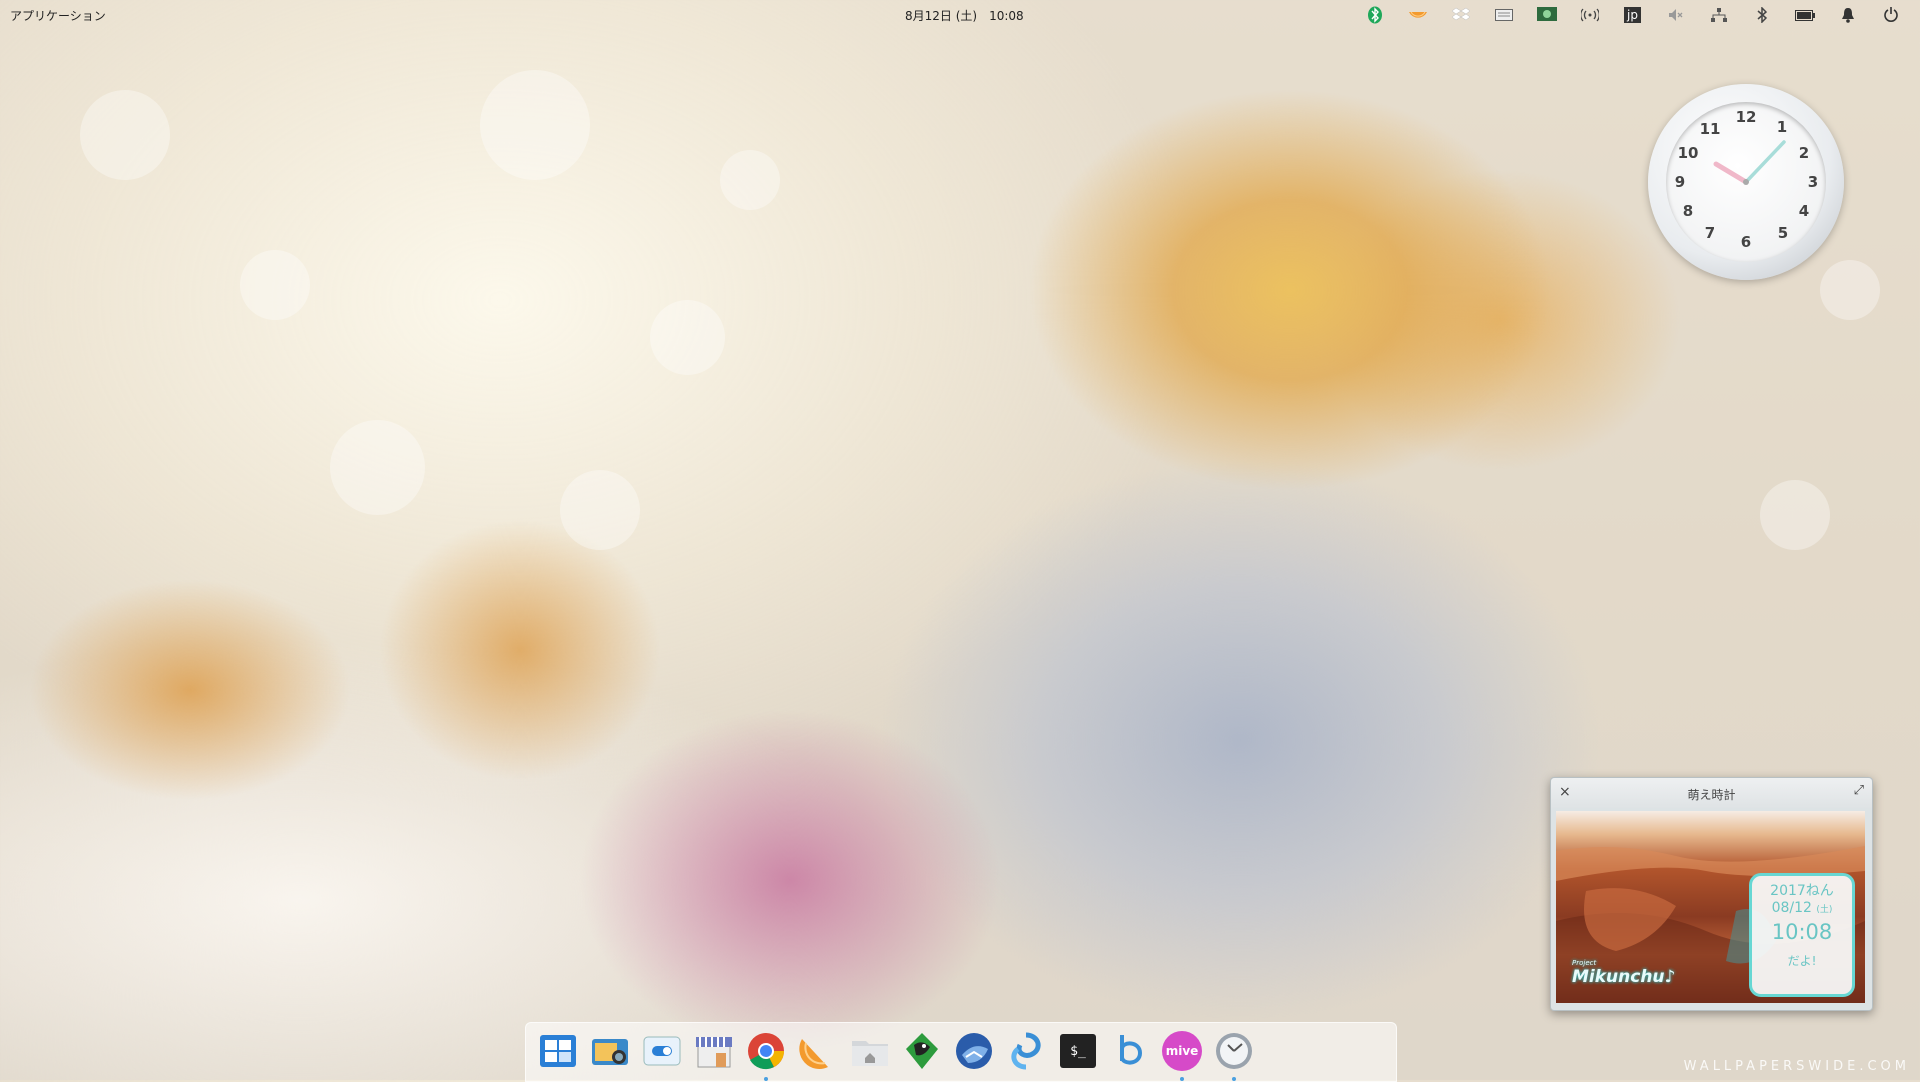 The image size is (1920, 1082). I want to click on notification-bell-icon, so click(1847, 15).